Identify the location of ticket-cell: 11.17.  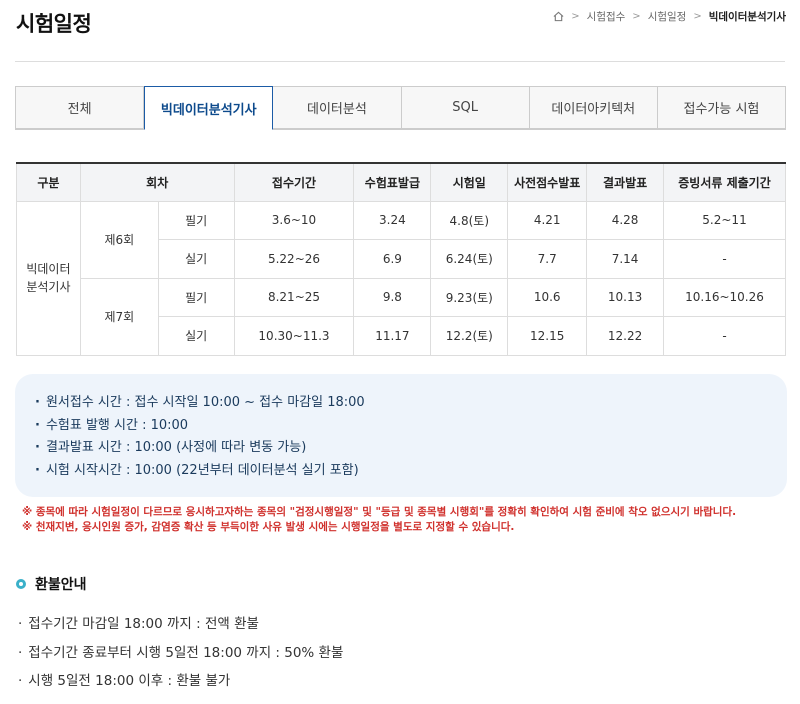
(392, 336).